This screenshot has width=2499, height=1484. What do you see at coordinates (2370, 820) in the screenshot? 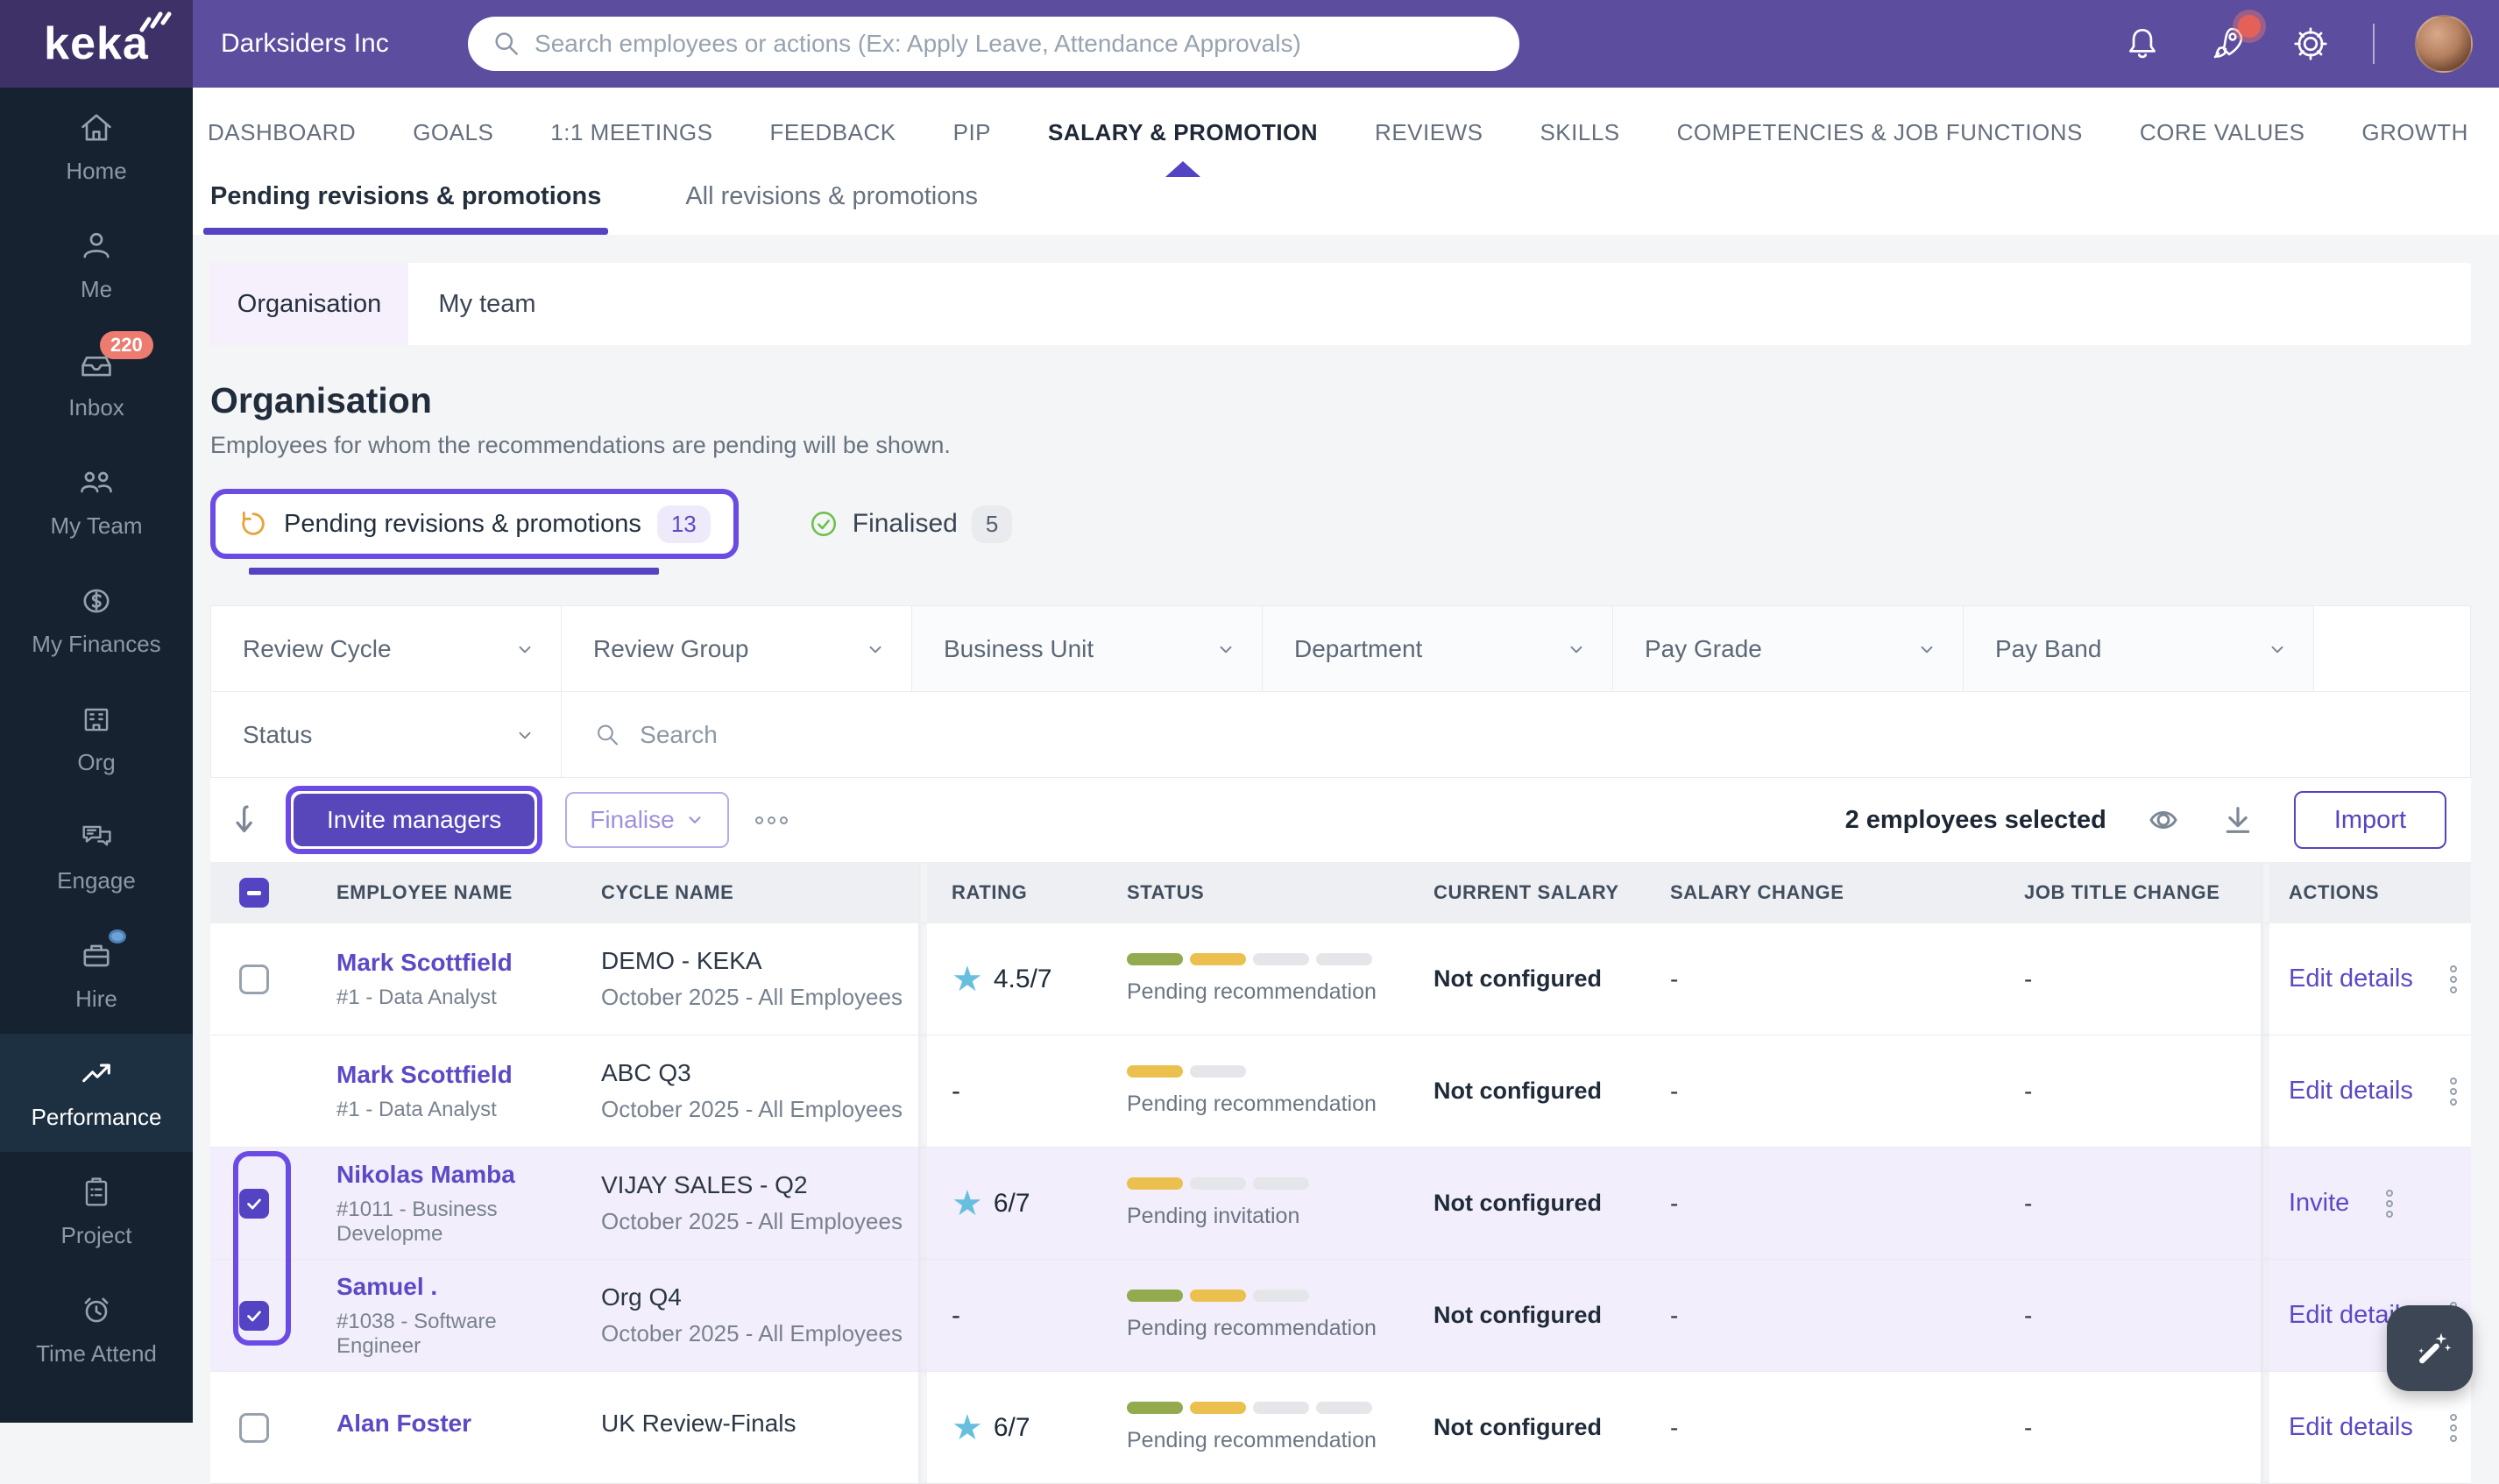
I see `import-button: Import` at bounding box center [2370, 820].